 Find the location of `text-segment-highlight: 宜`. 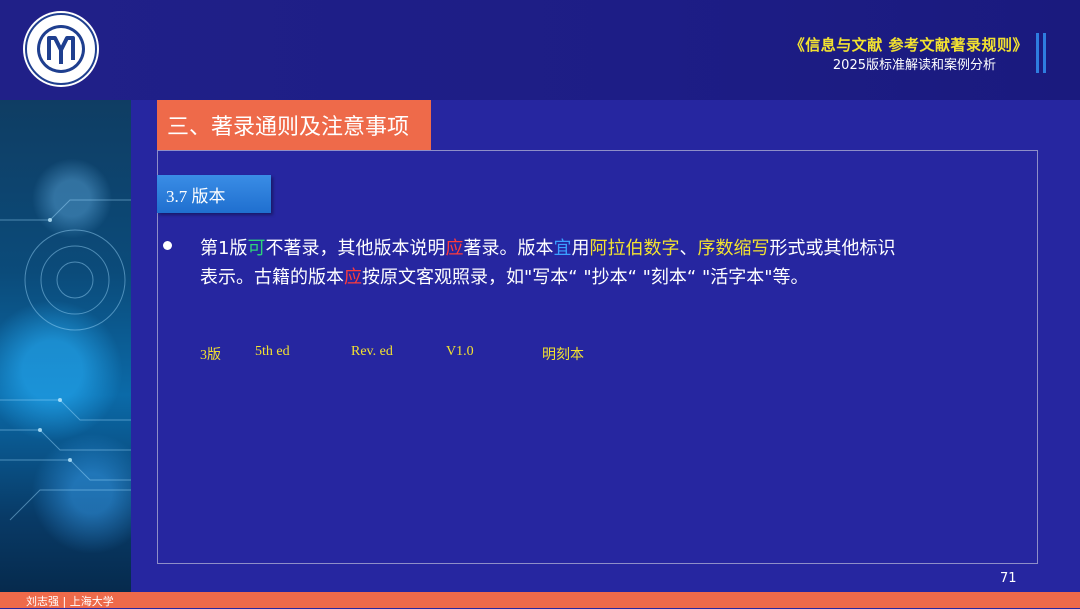

text-segment-highlight: 宜 is located at coordinates (562, 248).